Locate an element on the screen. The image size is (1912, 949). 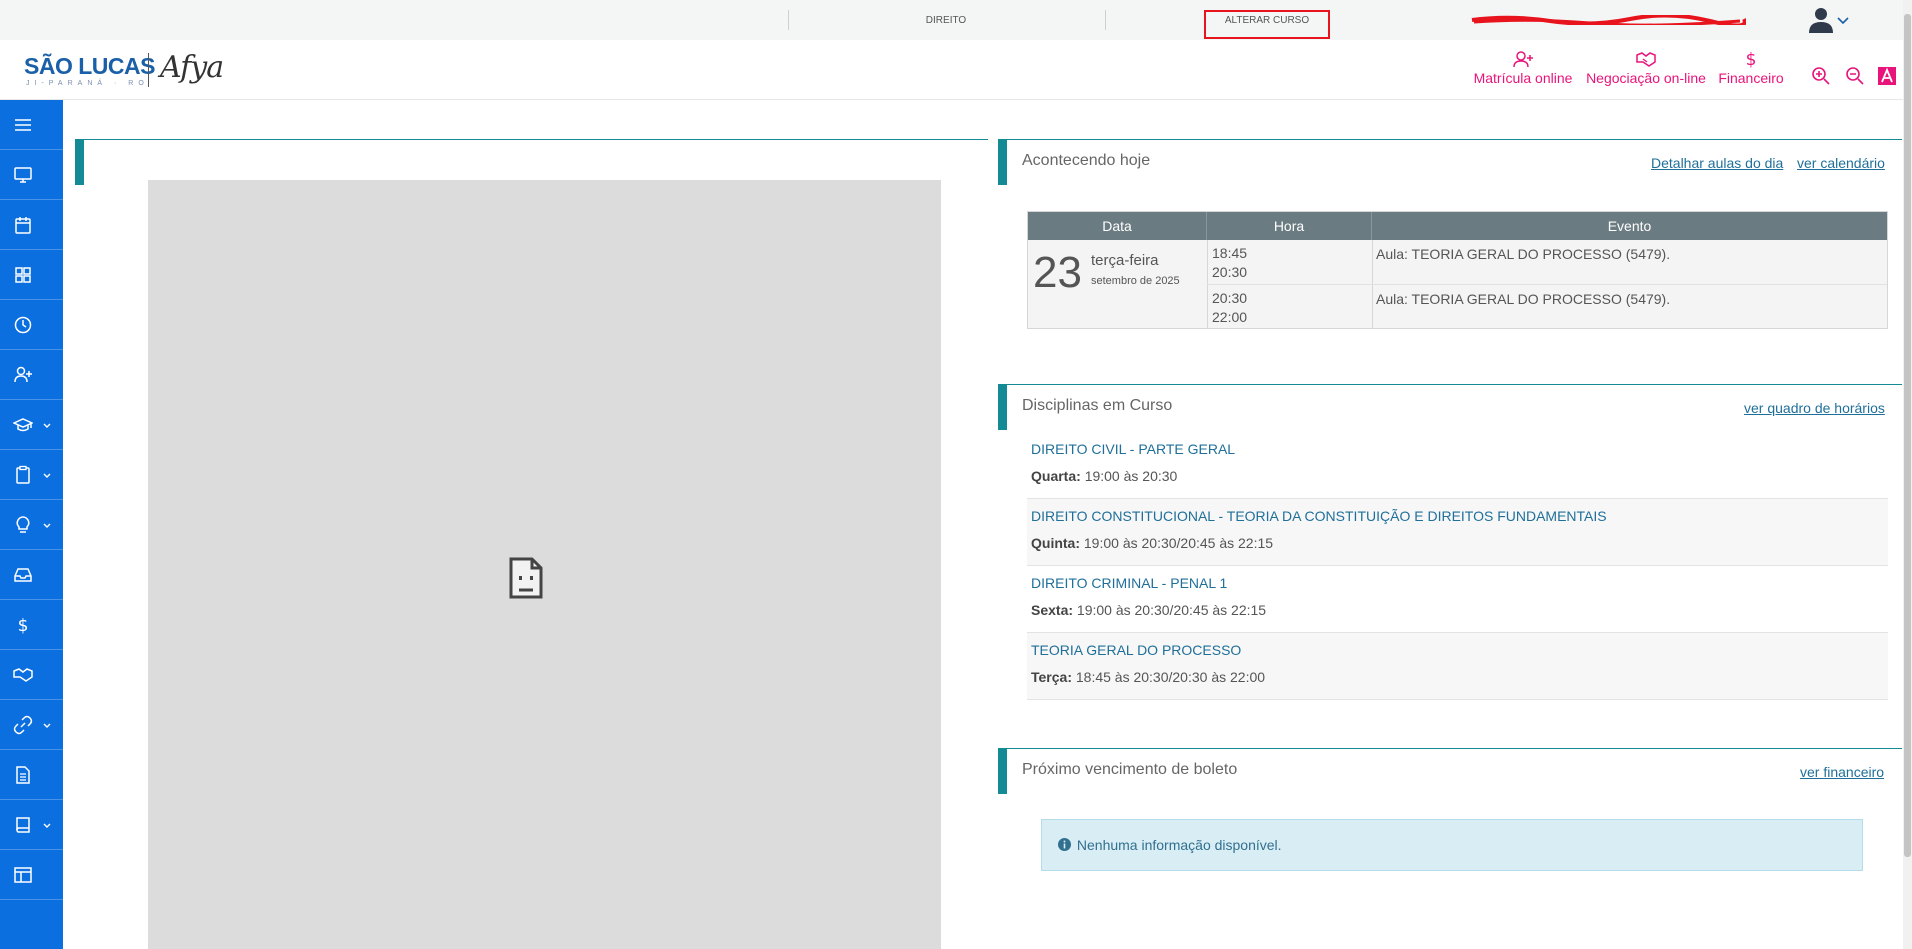
discipline-schedule: Quinta: 19:00 às 20:30/20:45 às 22:15 is located at coordinates (1152, 543).